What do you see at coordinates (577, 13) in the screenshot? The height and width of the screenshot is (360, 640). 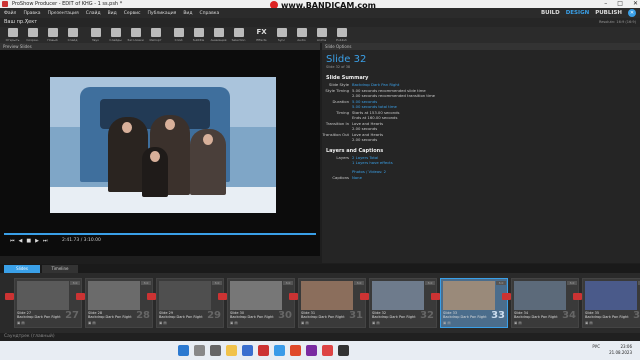 I see `mode-design: DESIGN` at bounding box center [577, 13].